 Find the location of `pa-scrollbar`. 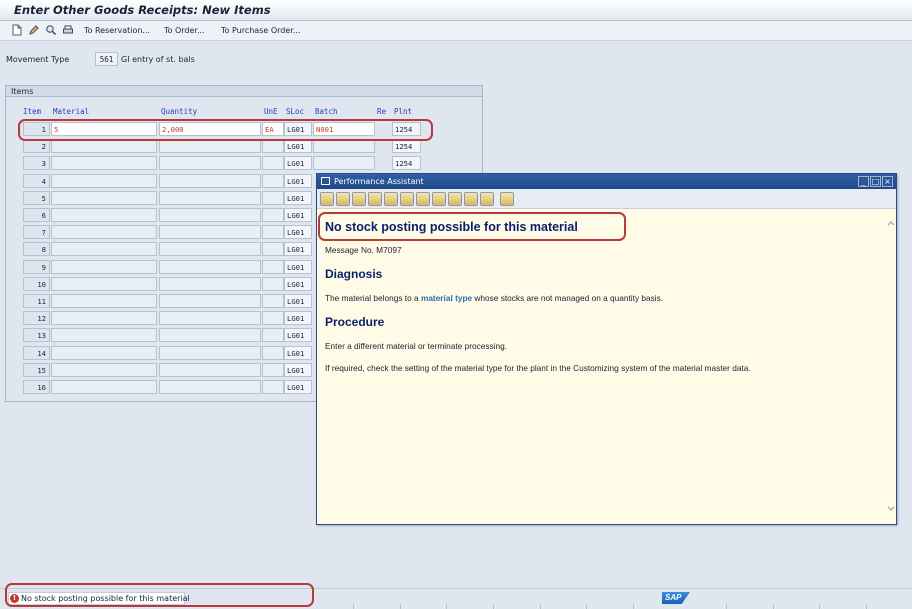

pa-scrollbar is located at coordinates (891, 367).